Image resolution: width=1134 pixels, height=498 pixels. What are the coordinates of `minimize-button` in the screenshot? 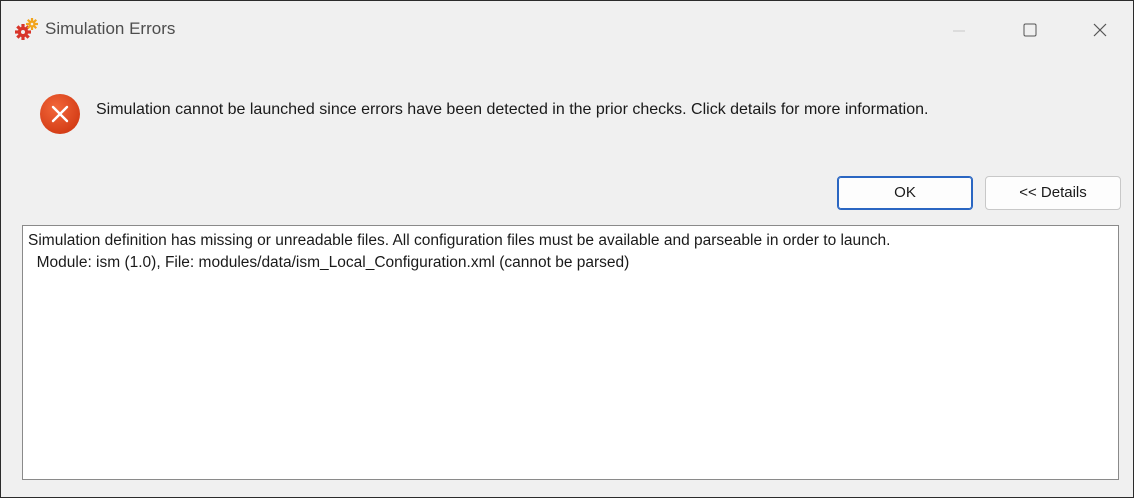 It's located at (959, 30).